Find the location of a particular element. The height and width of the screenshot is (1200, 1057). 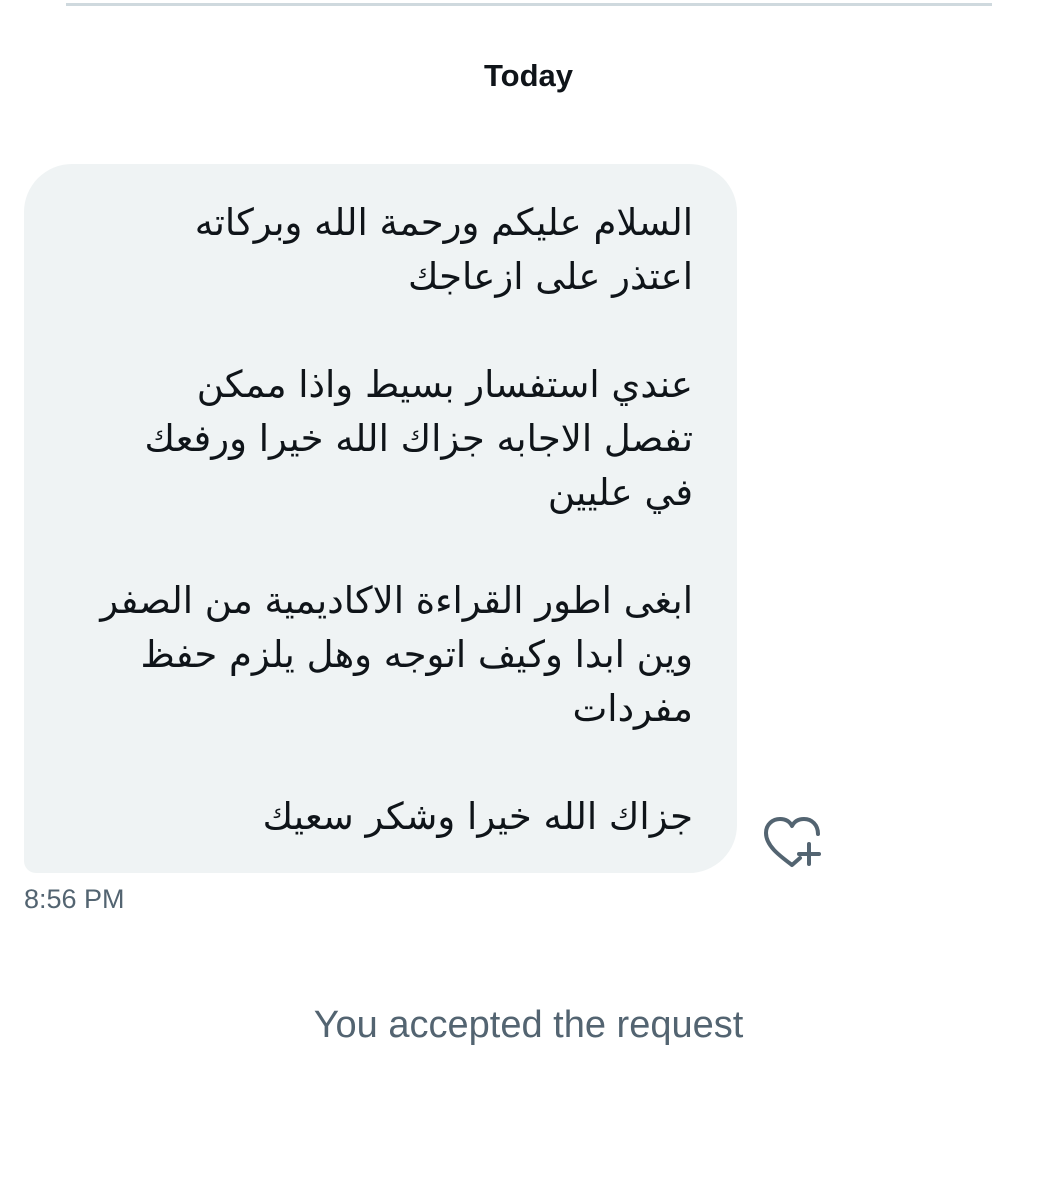

message-paragraph: جزاك الله خيرا وشكر سعيك is located at coordinates (378, 817).